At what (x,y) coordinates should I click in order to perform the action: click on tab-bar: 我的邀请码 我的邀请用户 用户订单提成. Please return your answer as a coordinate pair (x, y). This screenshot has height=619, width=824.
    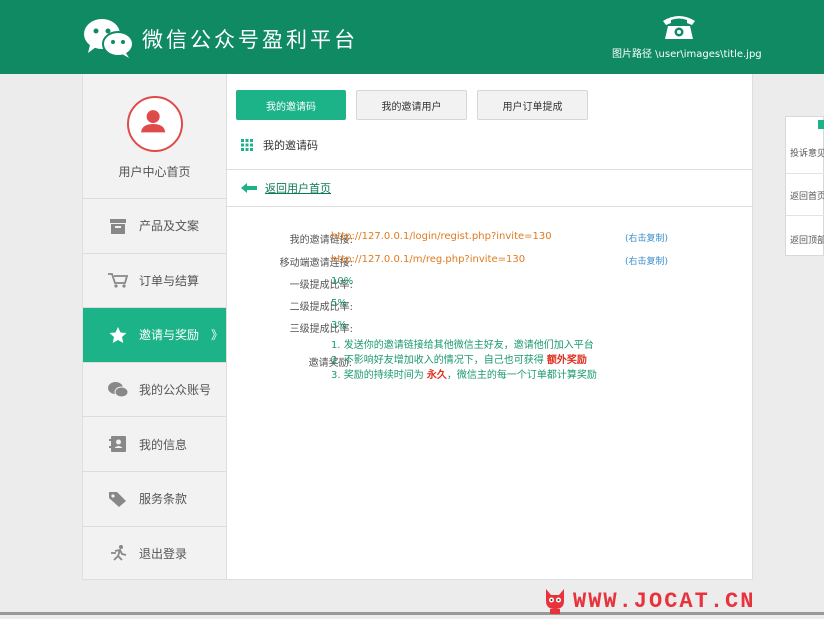
    Looking at the image, I should click on (412, 105).